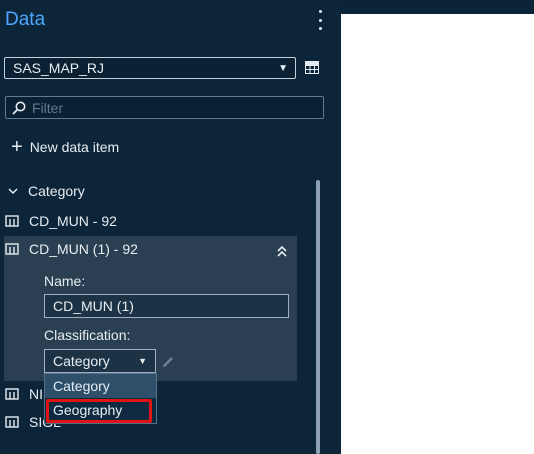 This screenshot has height=454, width=534. I want to click on classification-select: Category ▼, so click(100, 361).